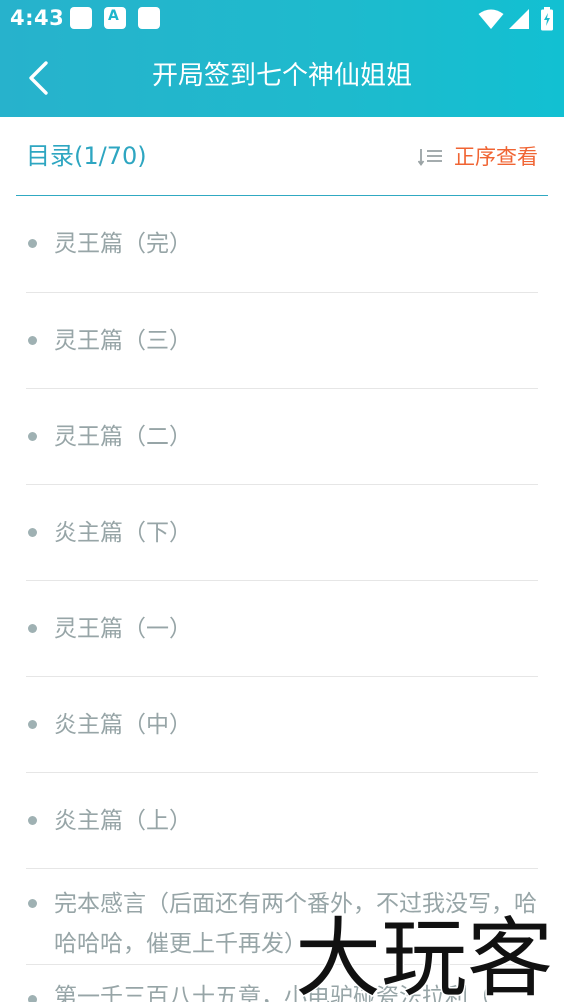 This screenshot has height=1002, width=564. I want to click on chapter-title: 灵王篇（三）, so click(123, 341).